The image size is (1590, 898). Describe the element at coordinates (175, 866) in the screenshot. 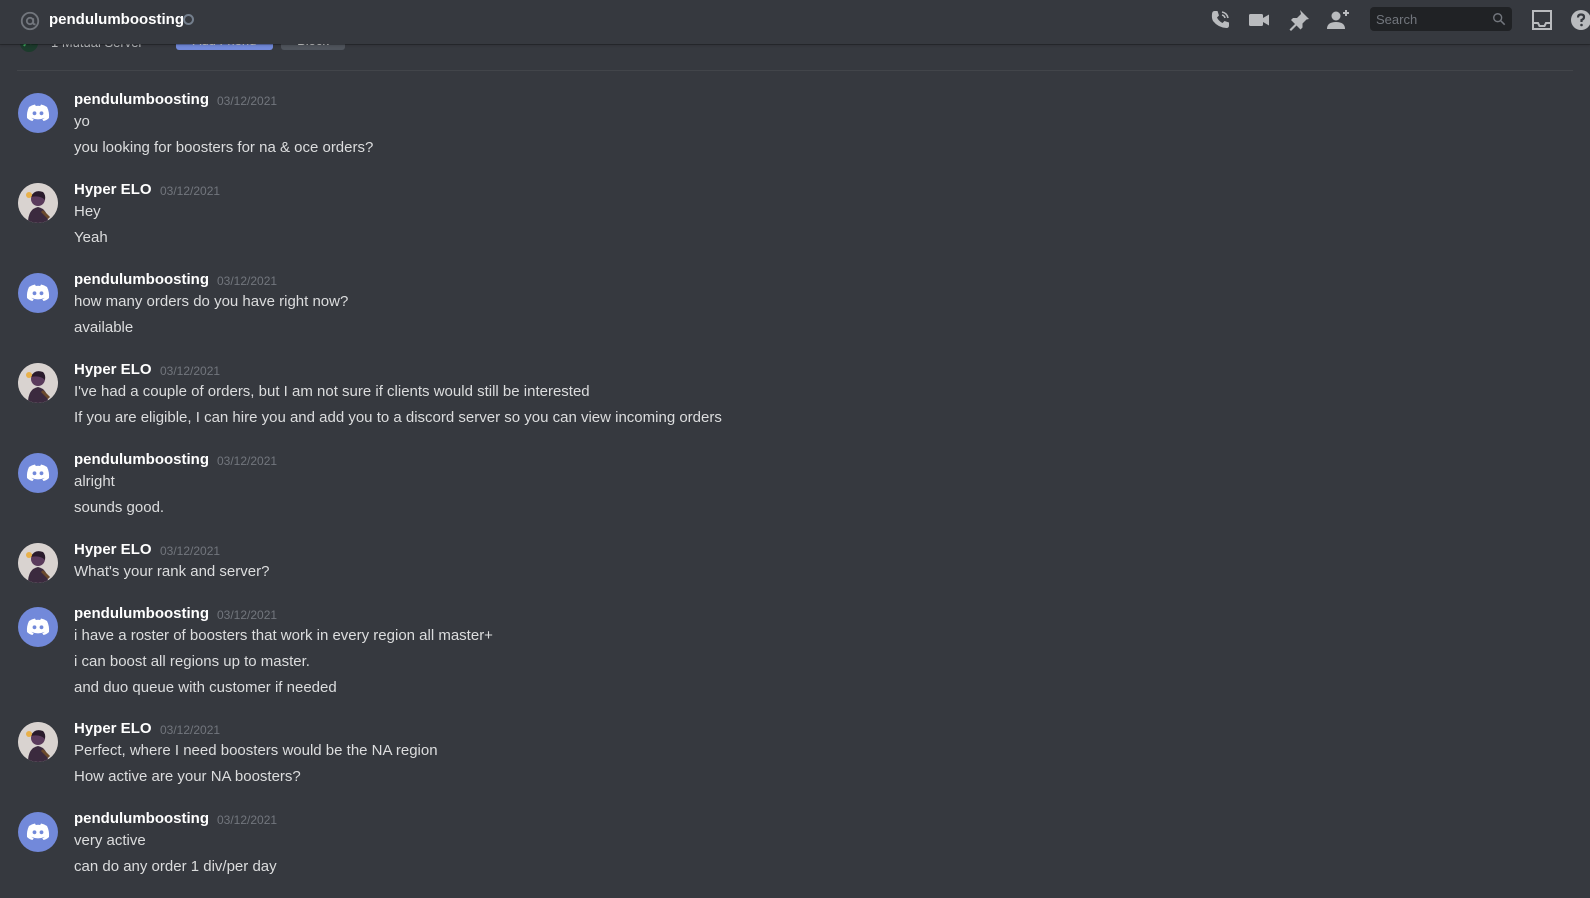

I see `message-content: can do any order 1 div/per day` at that location.